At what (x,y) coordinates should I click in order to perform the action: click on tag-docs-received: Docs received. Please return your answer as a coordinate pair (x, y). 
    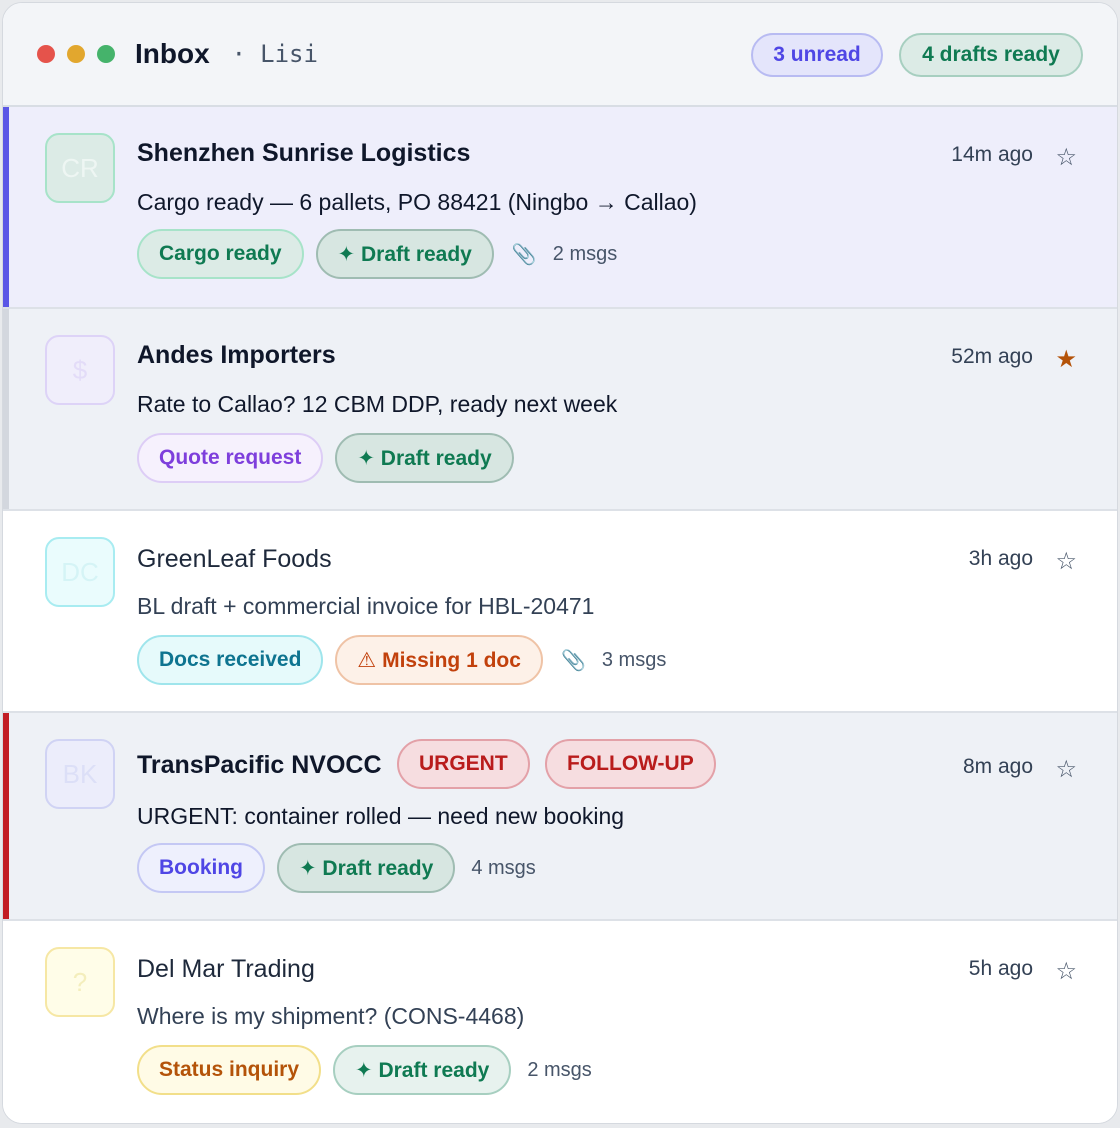
    Looking at the image, I should click on (230, 660).